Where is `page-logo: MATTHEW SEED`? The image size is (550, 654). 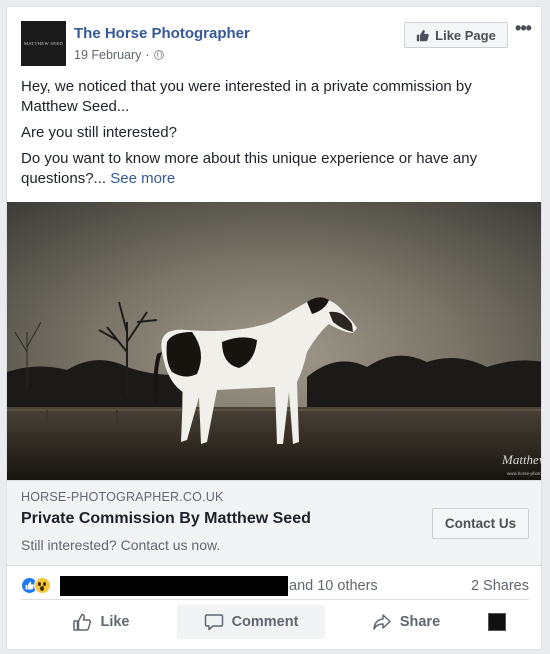 page-logo: MATTHEW SEED is located at coordinates (43, 43).